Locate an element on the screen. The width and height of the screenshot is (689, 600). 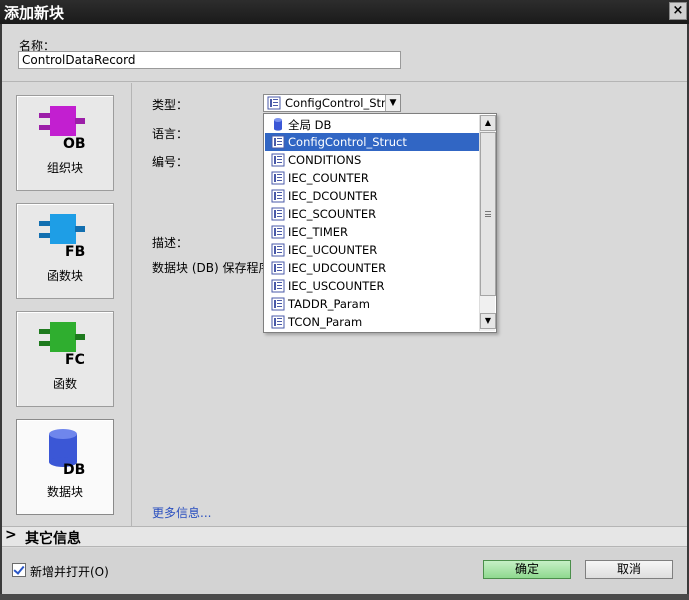
add-and-open-checkbox is located at coordinates (19, 570).